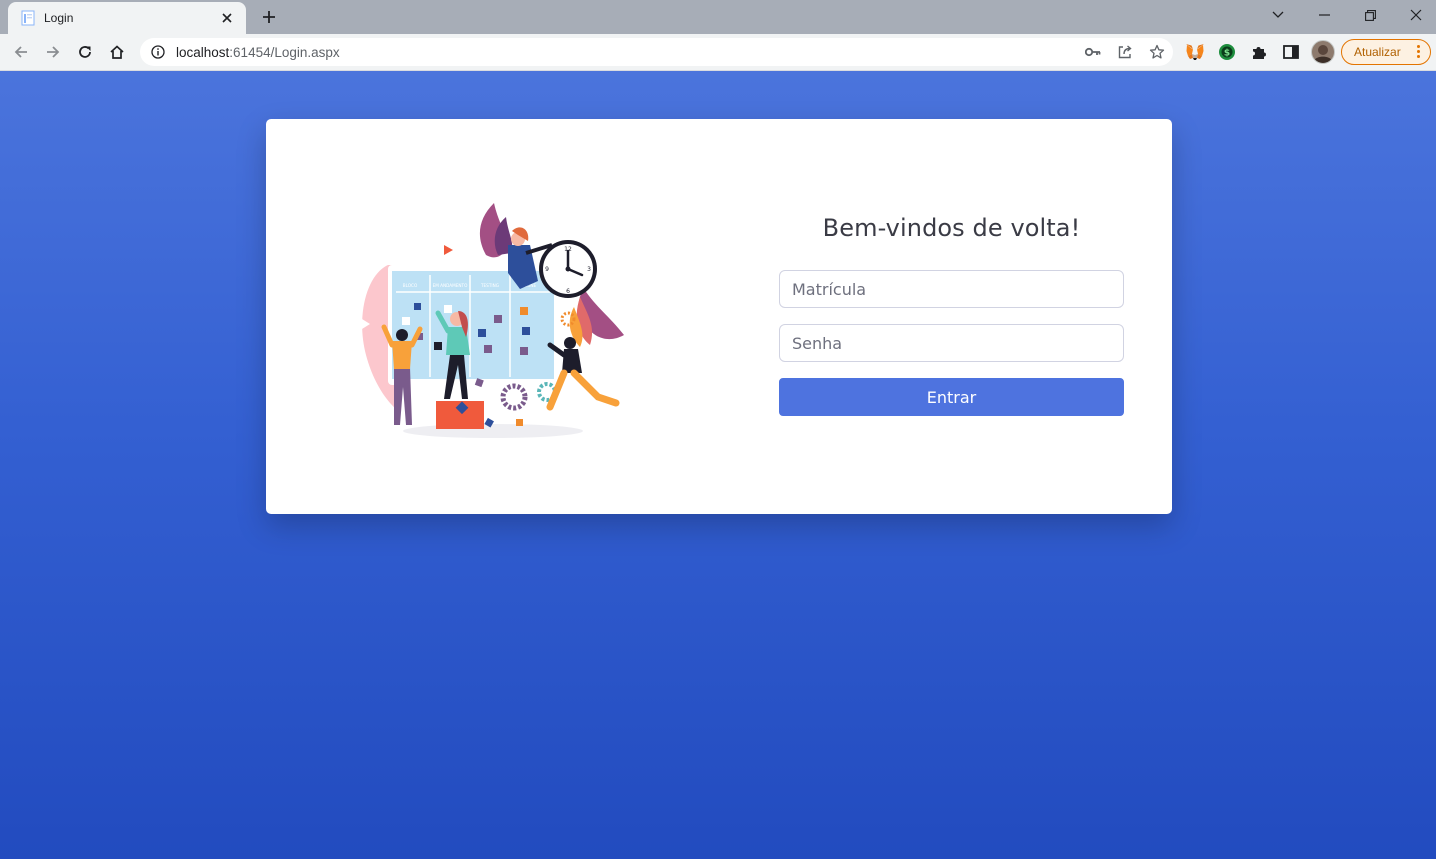  What do you see at coordinates (1324, 15) in the screenshot?
I see `minimize-icon` at bounding box center [1324, 15].